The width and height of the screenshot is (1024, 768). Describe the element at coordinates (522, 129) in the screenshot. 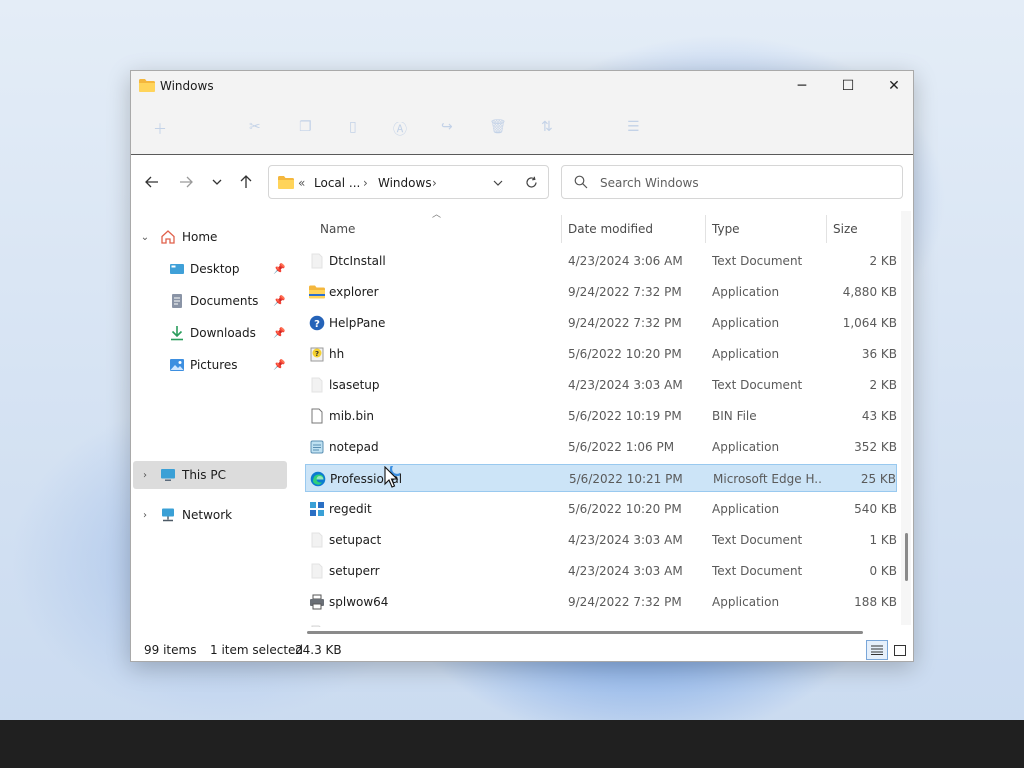

I see `command-bar: ＋ ✂ ❐ ▯ Ⓐ ↪ 🗑 ⇅ ☰` at that location.